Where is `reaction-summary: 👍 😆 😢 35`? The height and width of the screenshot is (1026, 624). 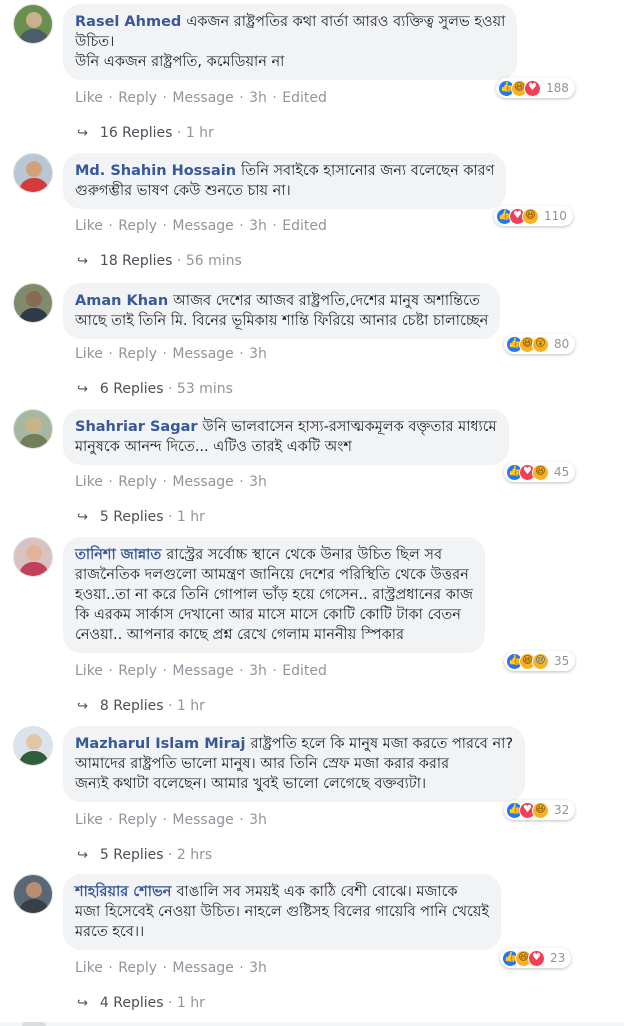
reaction-summary: 👍 😆 😢 35 is located at coordinates (540, 661).